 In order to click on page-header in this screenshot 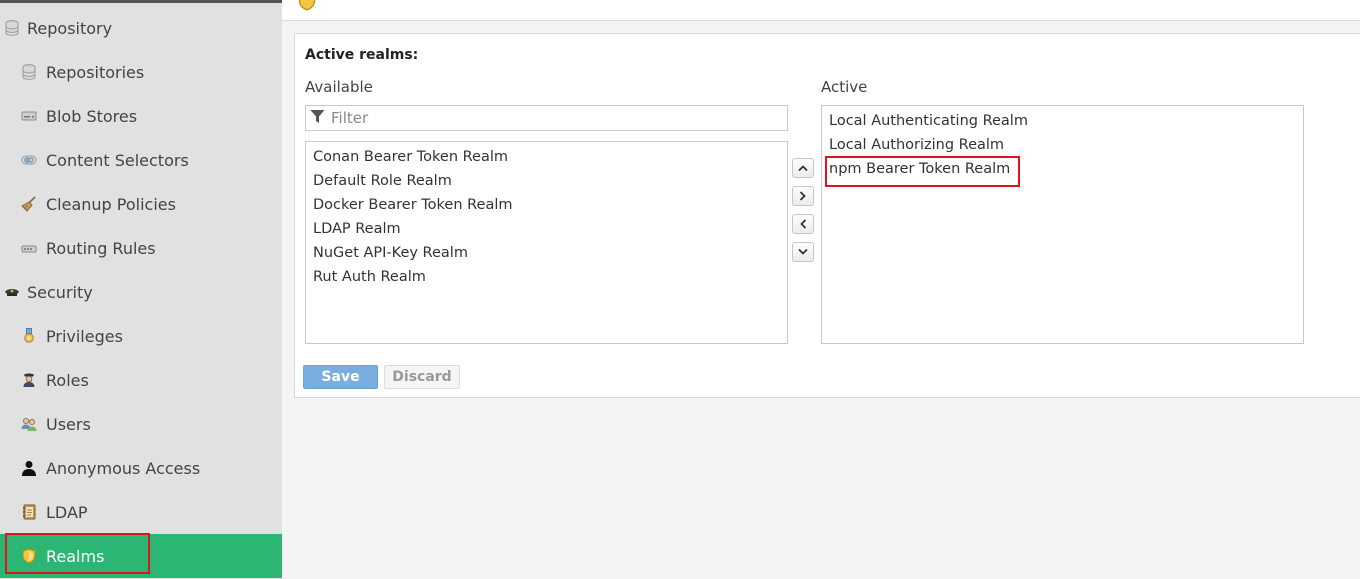, I will do `click(821, 10)`.